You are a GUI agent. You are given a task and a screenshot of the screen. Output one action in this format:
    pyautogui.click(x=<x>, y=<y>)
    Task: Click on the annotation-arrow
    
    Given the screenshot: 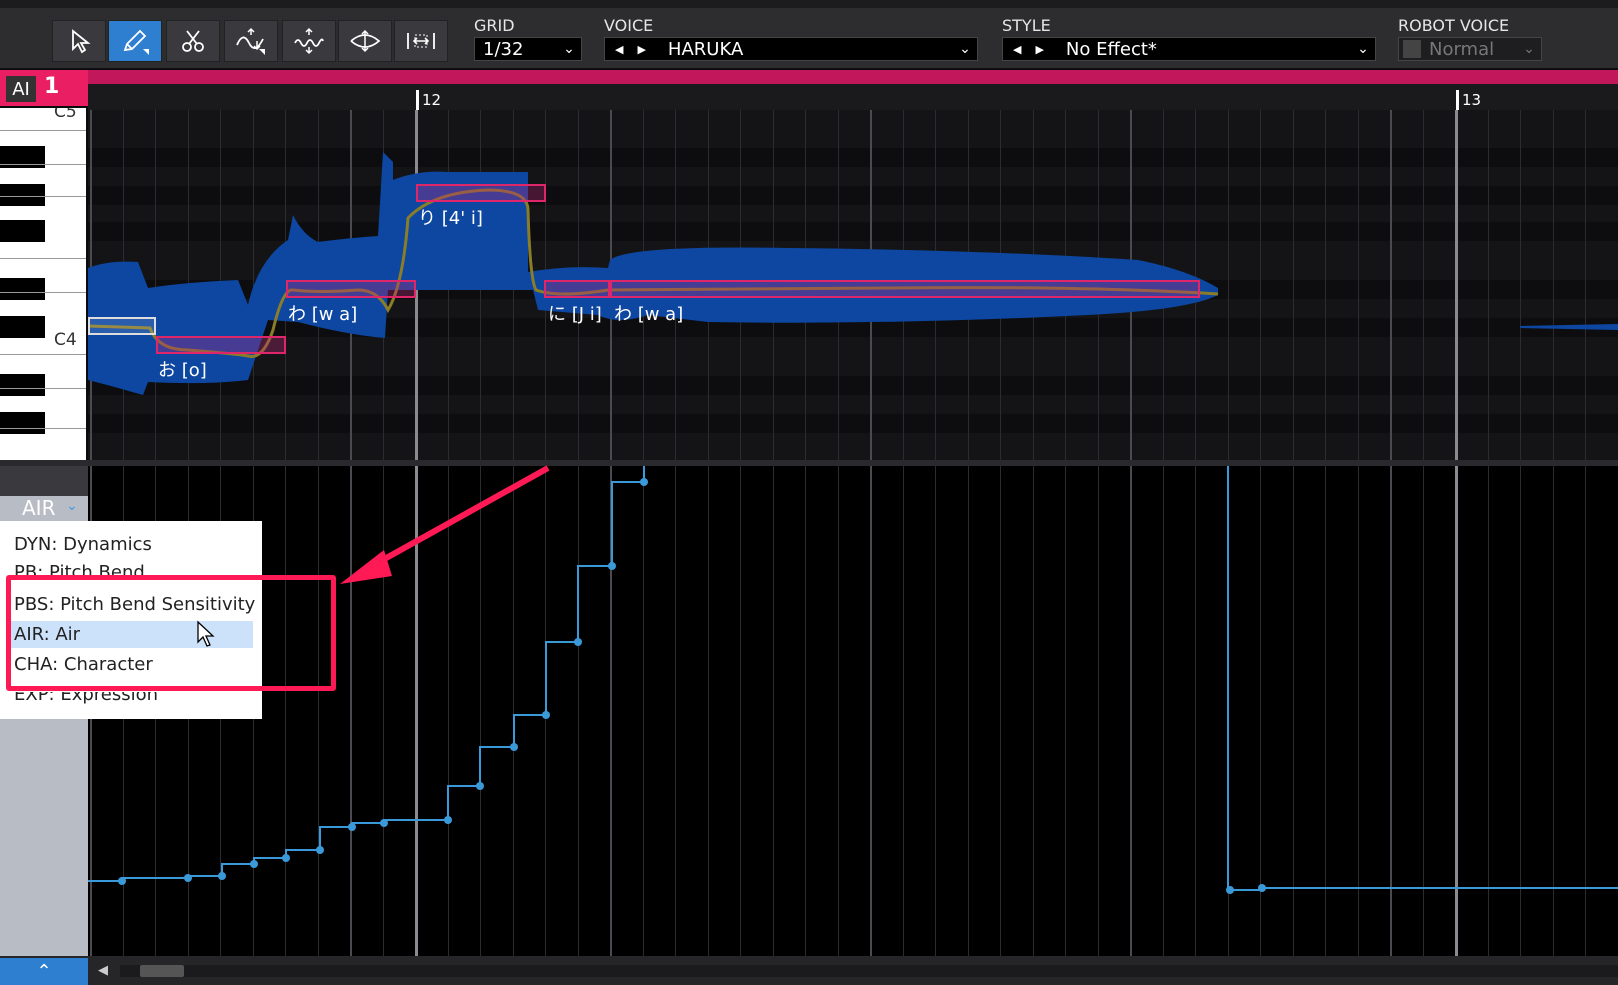 What is the action you would take?
    pyautogui.click(x=445, y=524)
    